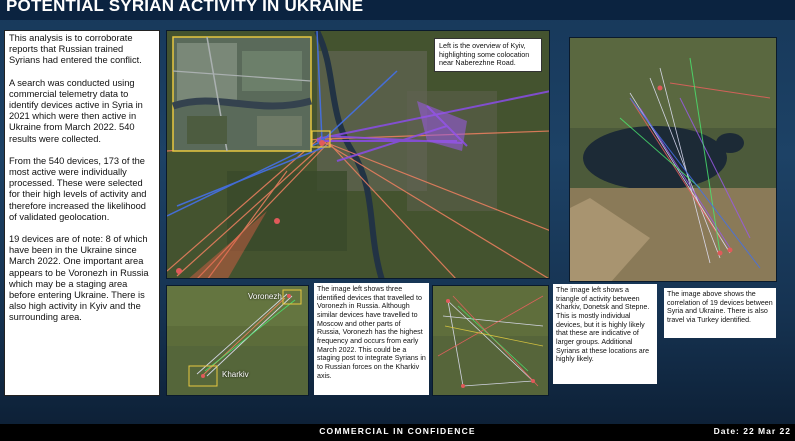 The width and height of the screenshot is (795, 441). I want to click on region-map-graphic, so click(673, 159).